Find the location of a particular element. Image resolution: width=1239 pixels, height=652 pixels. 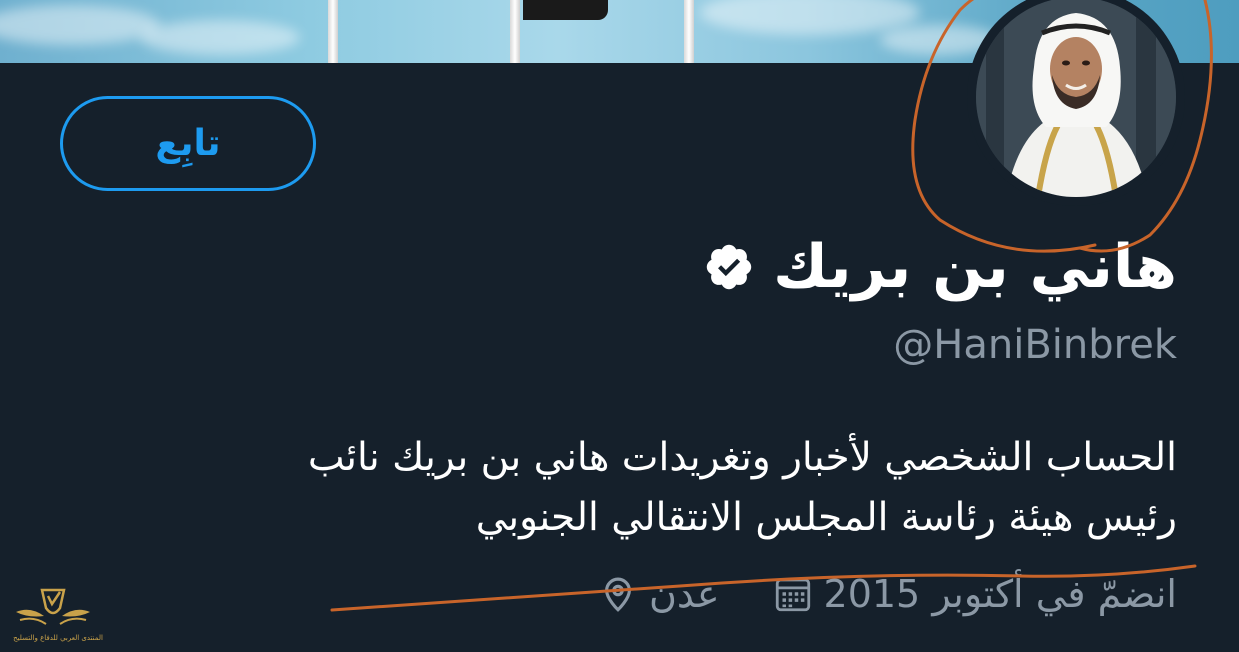

location-text: عدن is located at coordinates (684, 594).